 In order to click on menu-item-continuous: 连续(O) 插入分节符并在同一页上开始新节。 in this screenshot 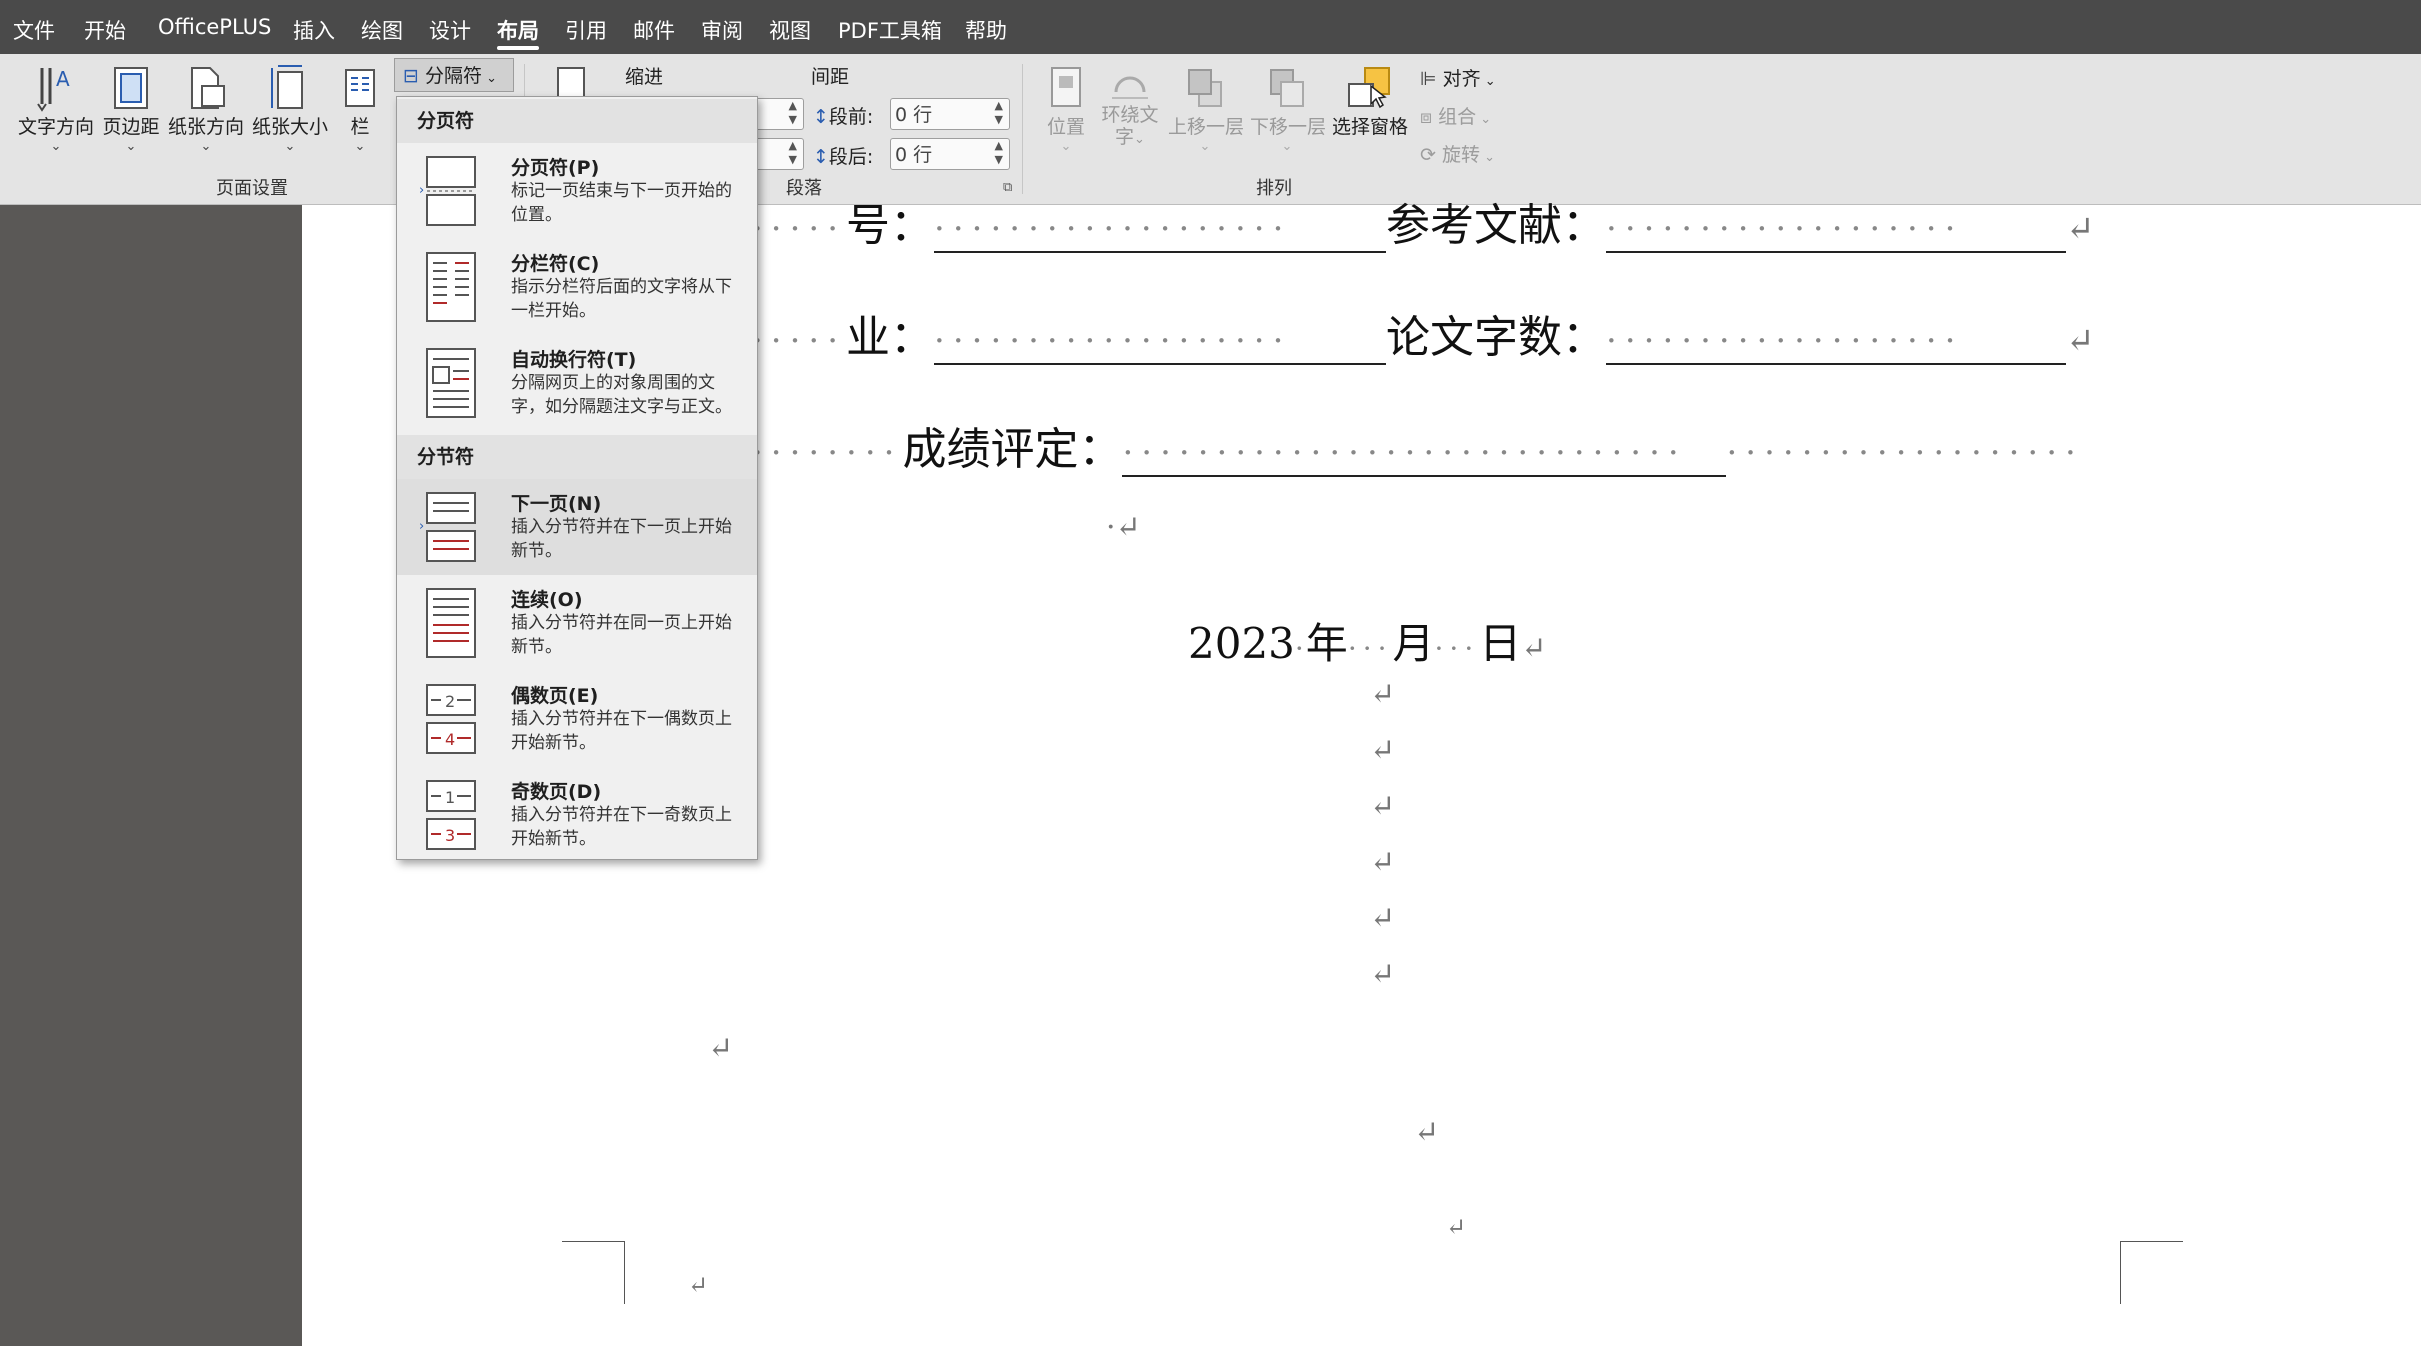, I will do `click(577, 623)`.